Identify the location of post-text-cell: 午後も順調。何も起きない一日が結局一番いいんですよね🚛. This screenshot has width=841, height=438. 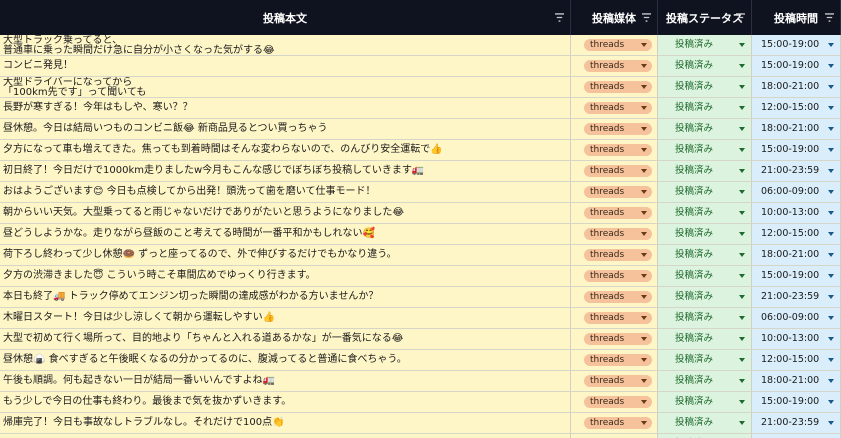
(285, 381).